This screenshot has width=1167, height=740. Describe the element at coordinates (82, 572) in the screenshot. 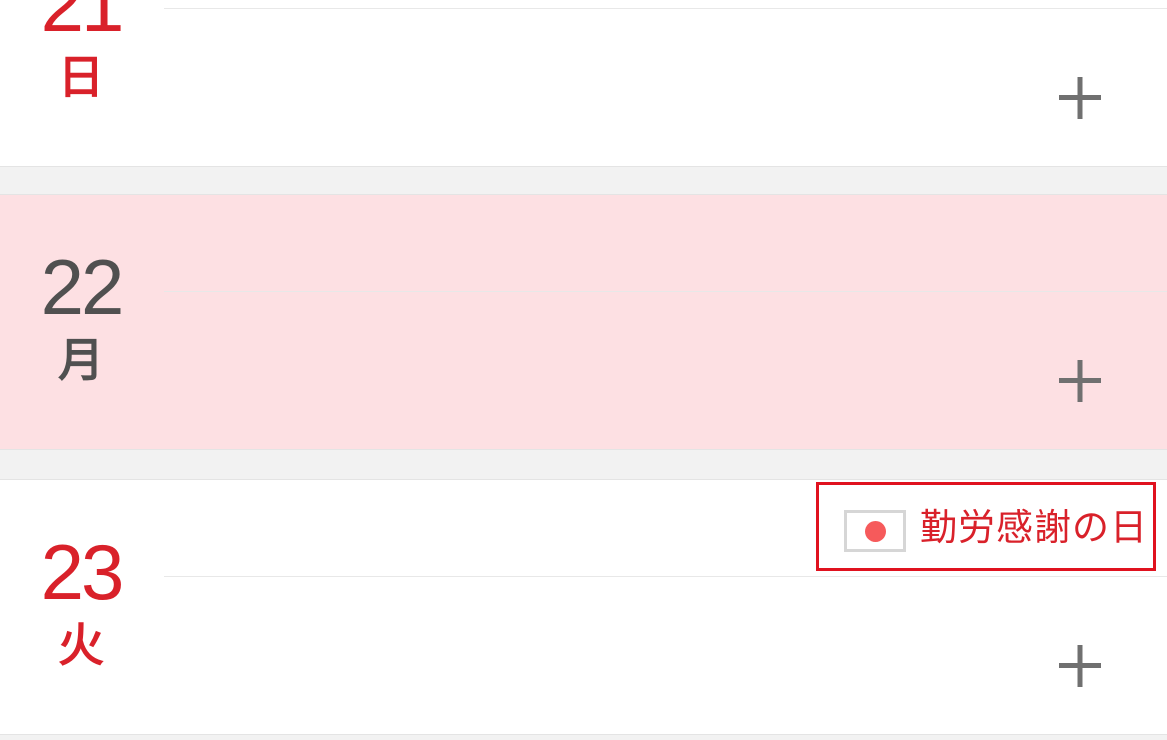

I see `day-number: 23` at that location.